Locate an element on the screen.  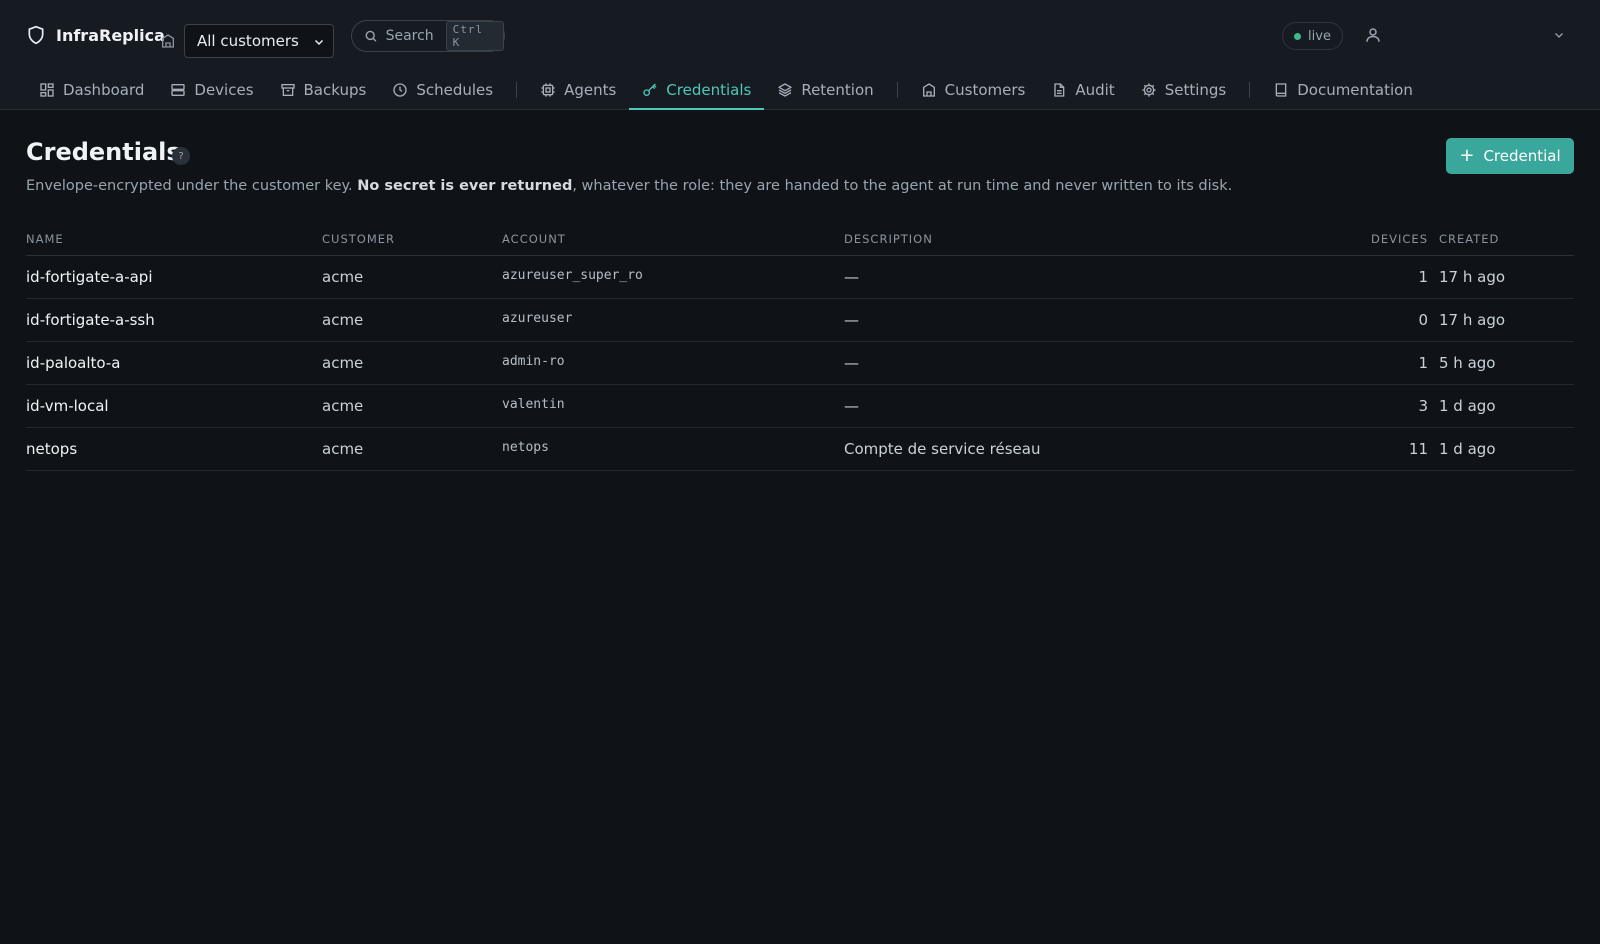
column-header-description: DESCRIPTION is located at coordinates (888, 239).